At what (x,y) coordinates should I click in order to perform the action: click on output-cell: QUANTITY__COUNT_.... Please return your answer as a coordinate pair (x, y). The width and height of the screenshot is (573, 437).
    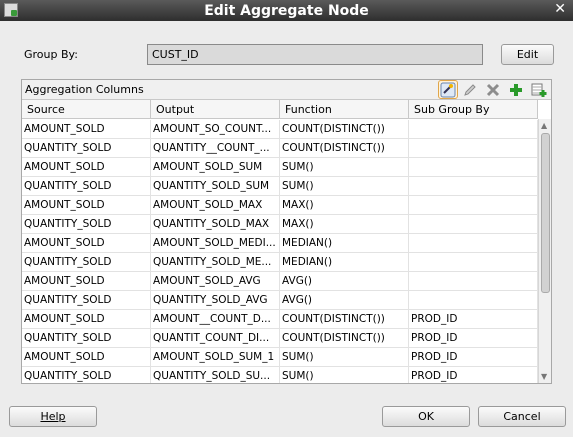
    Looking at the image, I should click on (215, 148).